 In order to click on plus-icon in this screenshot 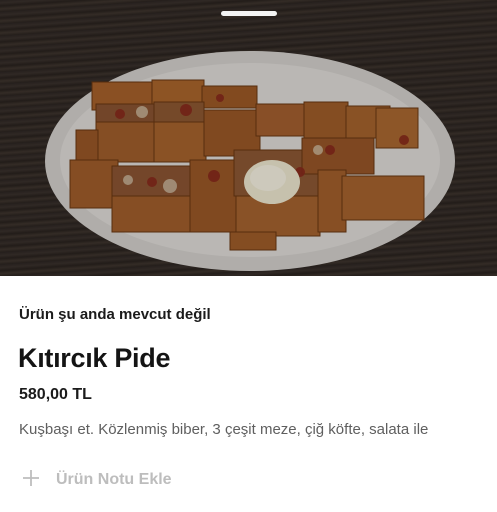, I will do `click(32, 480)`.